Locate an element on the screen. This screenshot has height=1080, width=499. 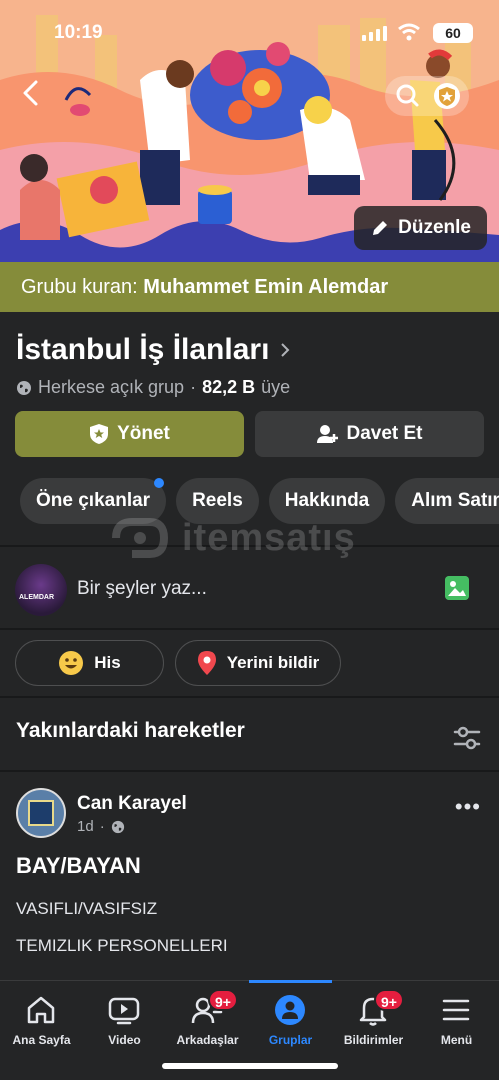
group-meta: Herkese açık grup · 82,2 B üye is located at coordinates (153, 387).